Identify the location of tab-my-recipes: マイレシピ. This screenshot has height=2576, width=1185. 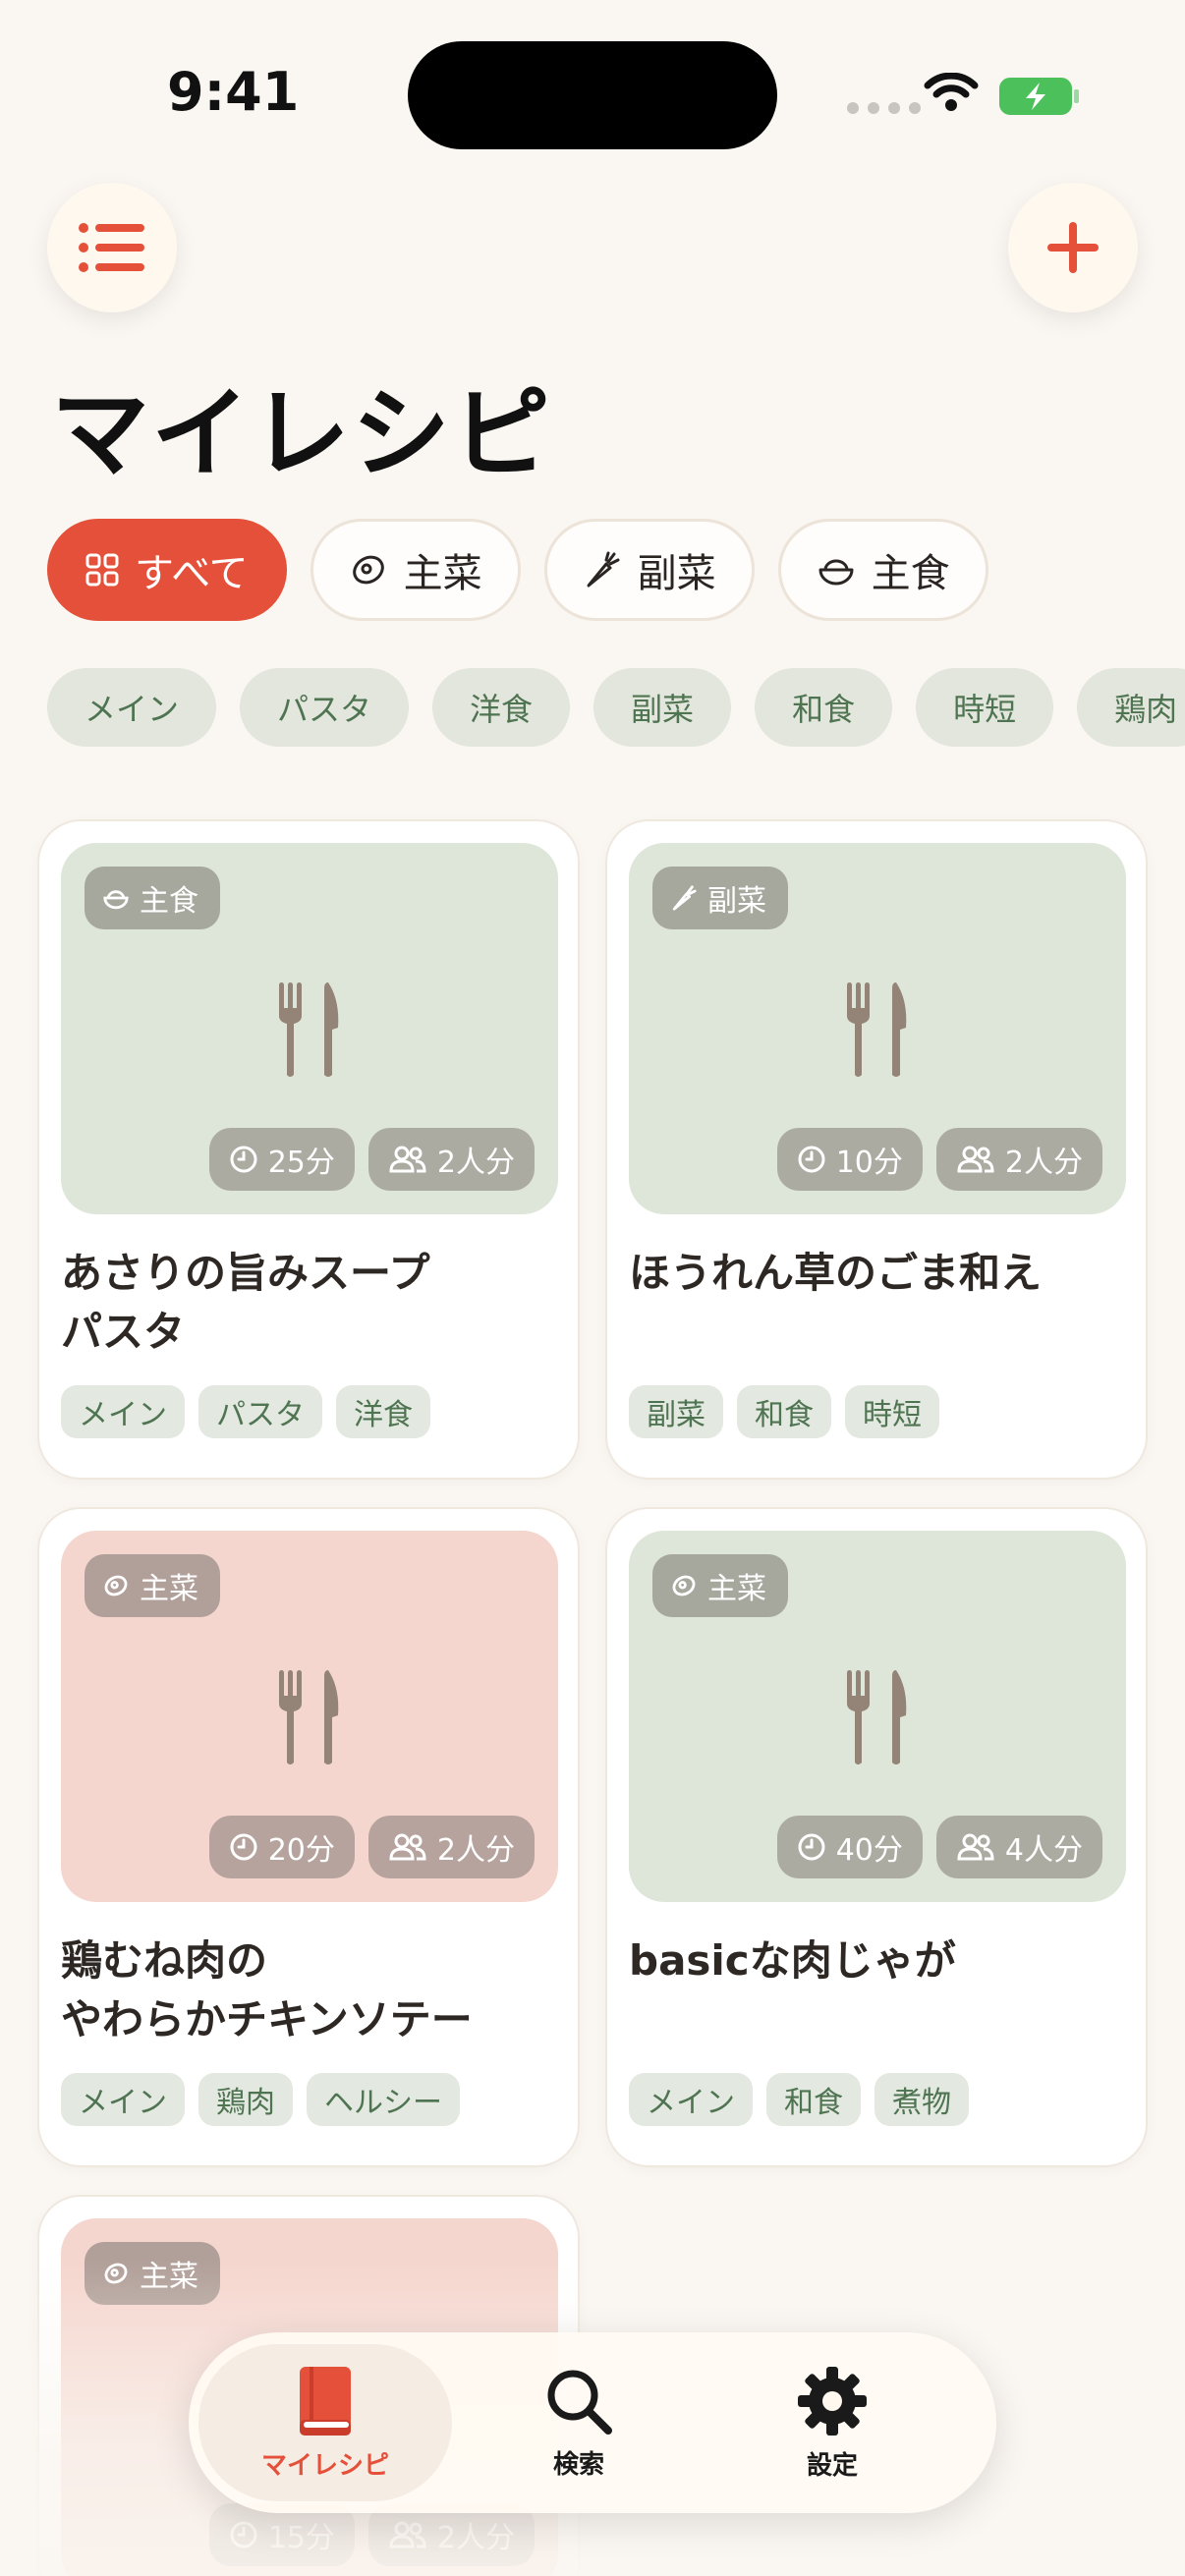
(325, 2422).